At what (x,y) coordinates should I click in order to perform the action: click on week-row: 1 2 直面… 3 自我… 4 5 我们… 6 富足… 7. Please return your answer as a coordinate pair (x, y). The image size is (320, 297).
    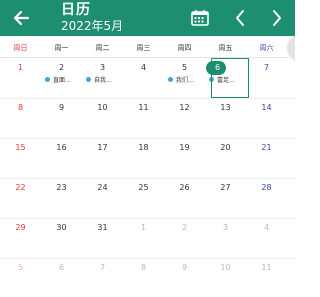
    Looking at the image, I should click on (147, 78).